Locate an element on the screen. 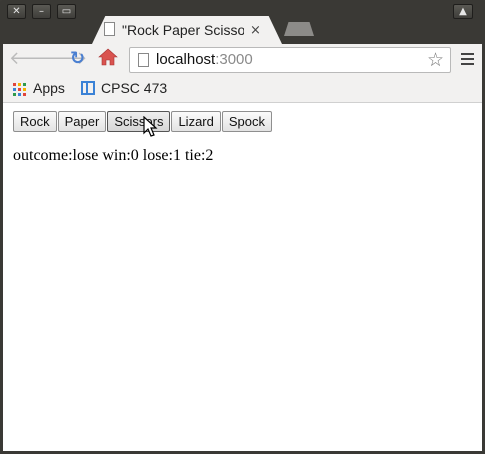 The height and width of the screenshot is (454, 485). menu-icon is located at coordinates (467, 60).